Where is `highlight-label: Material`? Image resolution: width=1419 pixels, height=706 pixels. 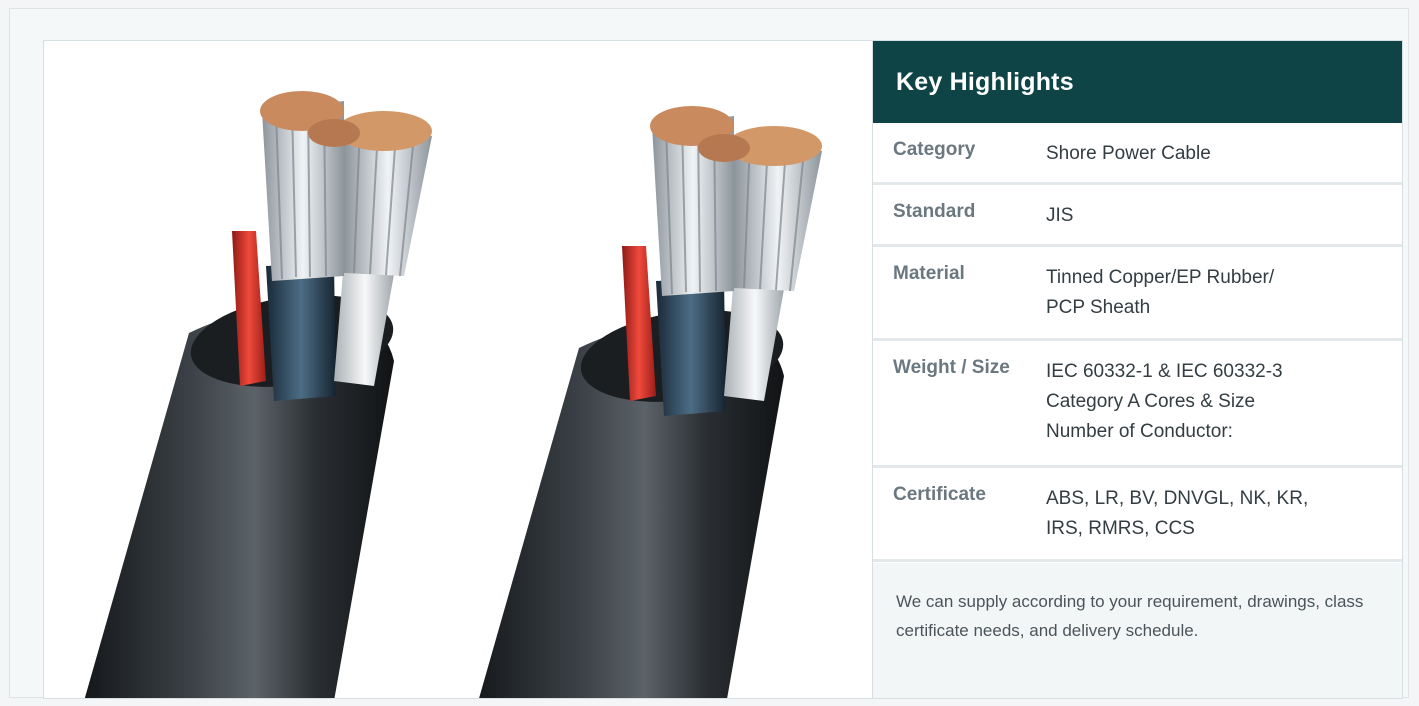
highlight-label: Material is located at coordinates (929, 273).